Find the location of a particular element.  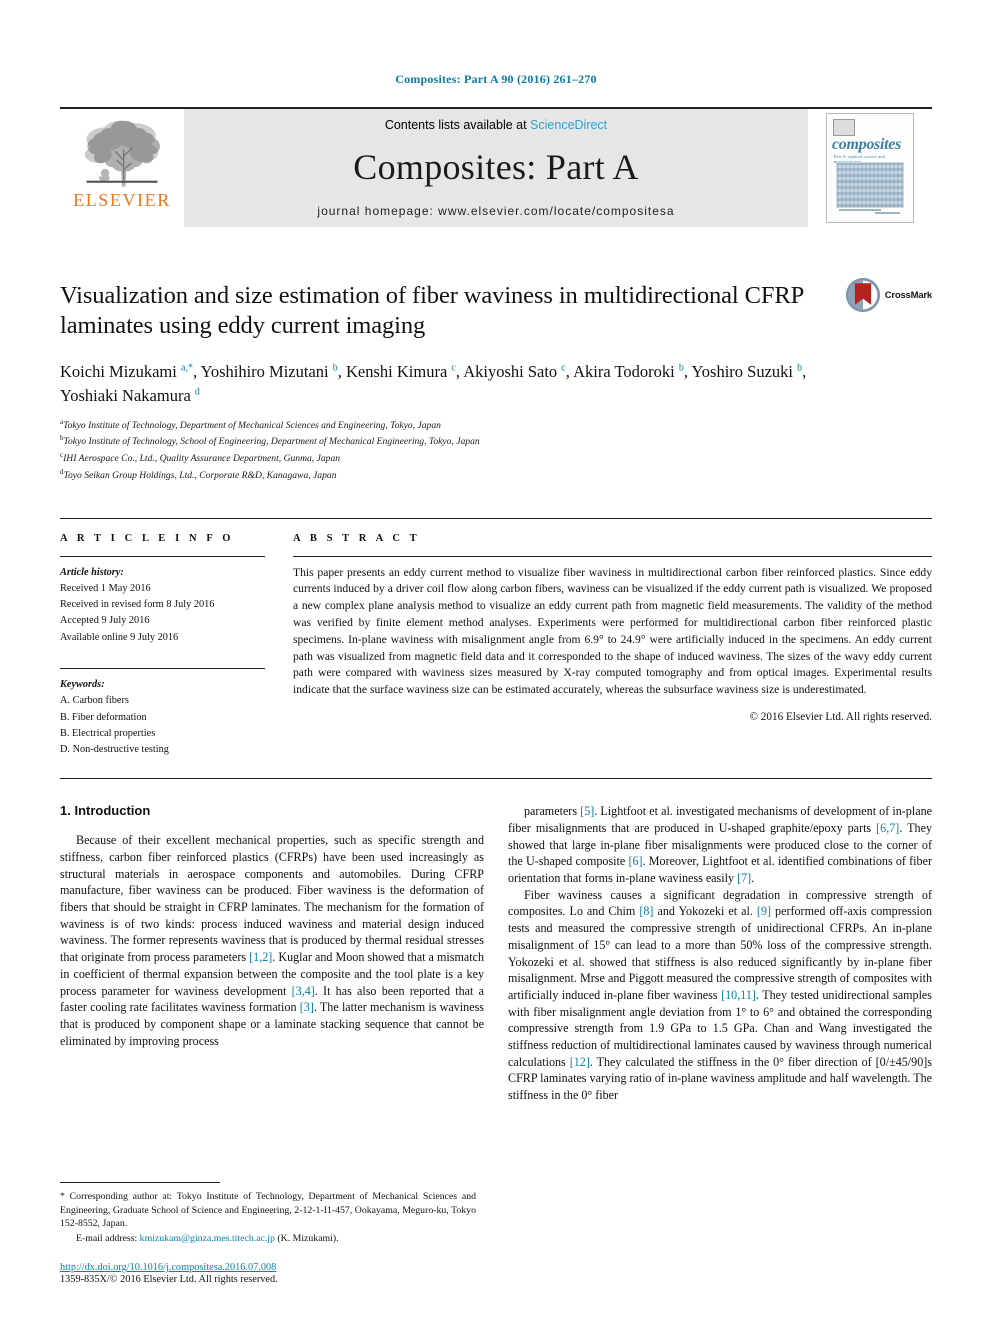

citation-link: [8] is located at coordinates (646, 911).